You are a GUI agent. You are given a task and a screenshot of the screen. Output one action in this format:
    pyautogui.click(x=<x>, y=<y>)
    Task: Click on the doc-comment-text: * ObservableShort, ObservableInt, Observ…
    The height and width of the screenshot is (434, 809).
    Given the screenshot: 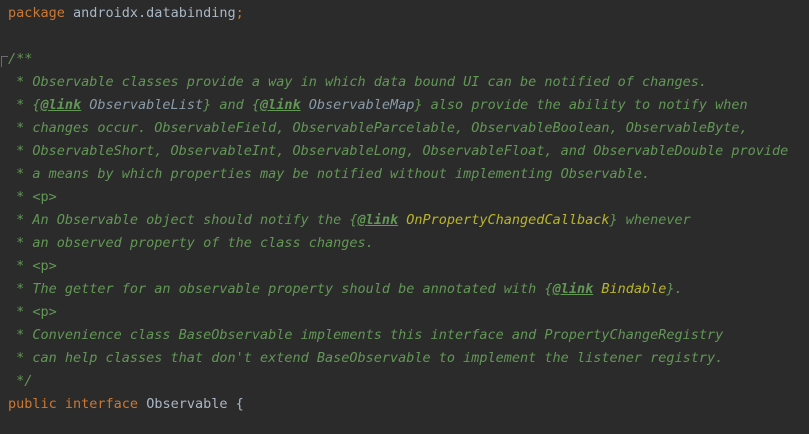 What is the action you would take?
    pyautogui.click(x=398, y=151)
    